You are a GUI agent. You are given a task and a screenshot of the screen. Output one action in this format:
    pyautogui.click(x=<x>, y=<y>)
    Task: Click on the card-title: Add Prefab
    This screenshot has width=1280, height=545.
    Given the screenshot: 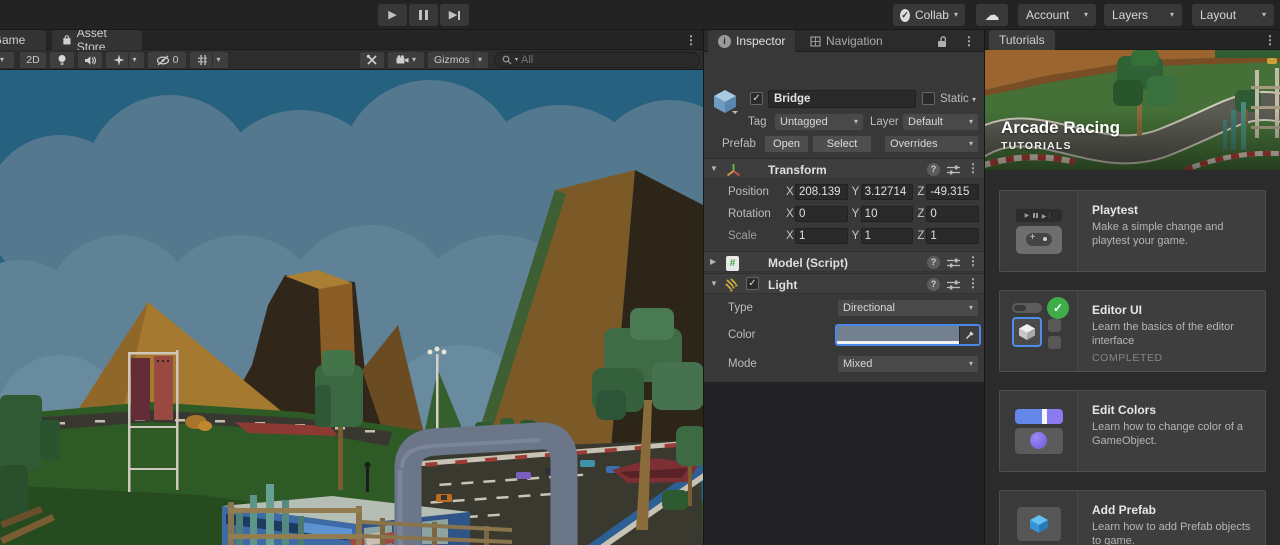 What is the action you would take?
    pyautogui.click(x=1124, y=510)
    